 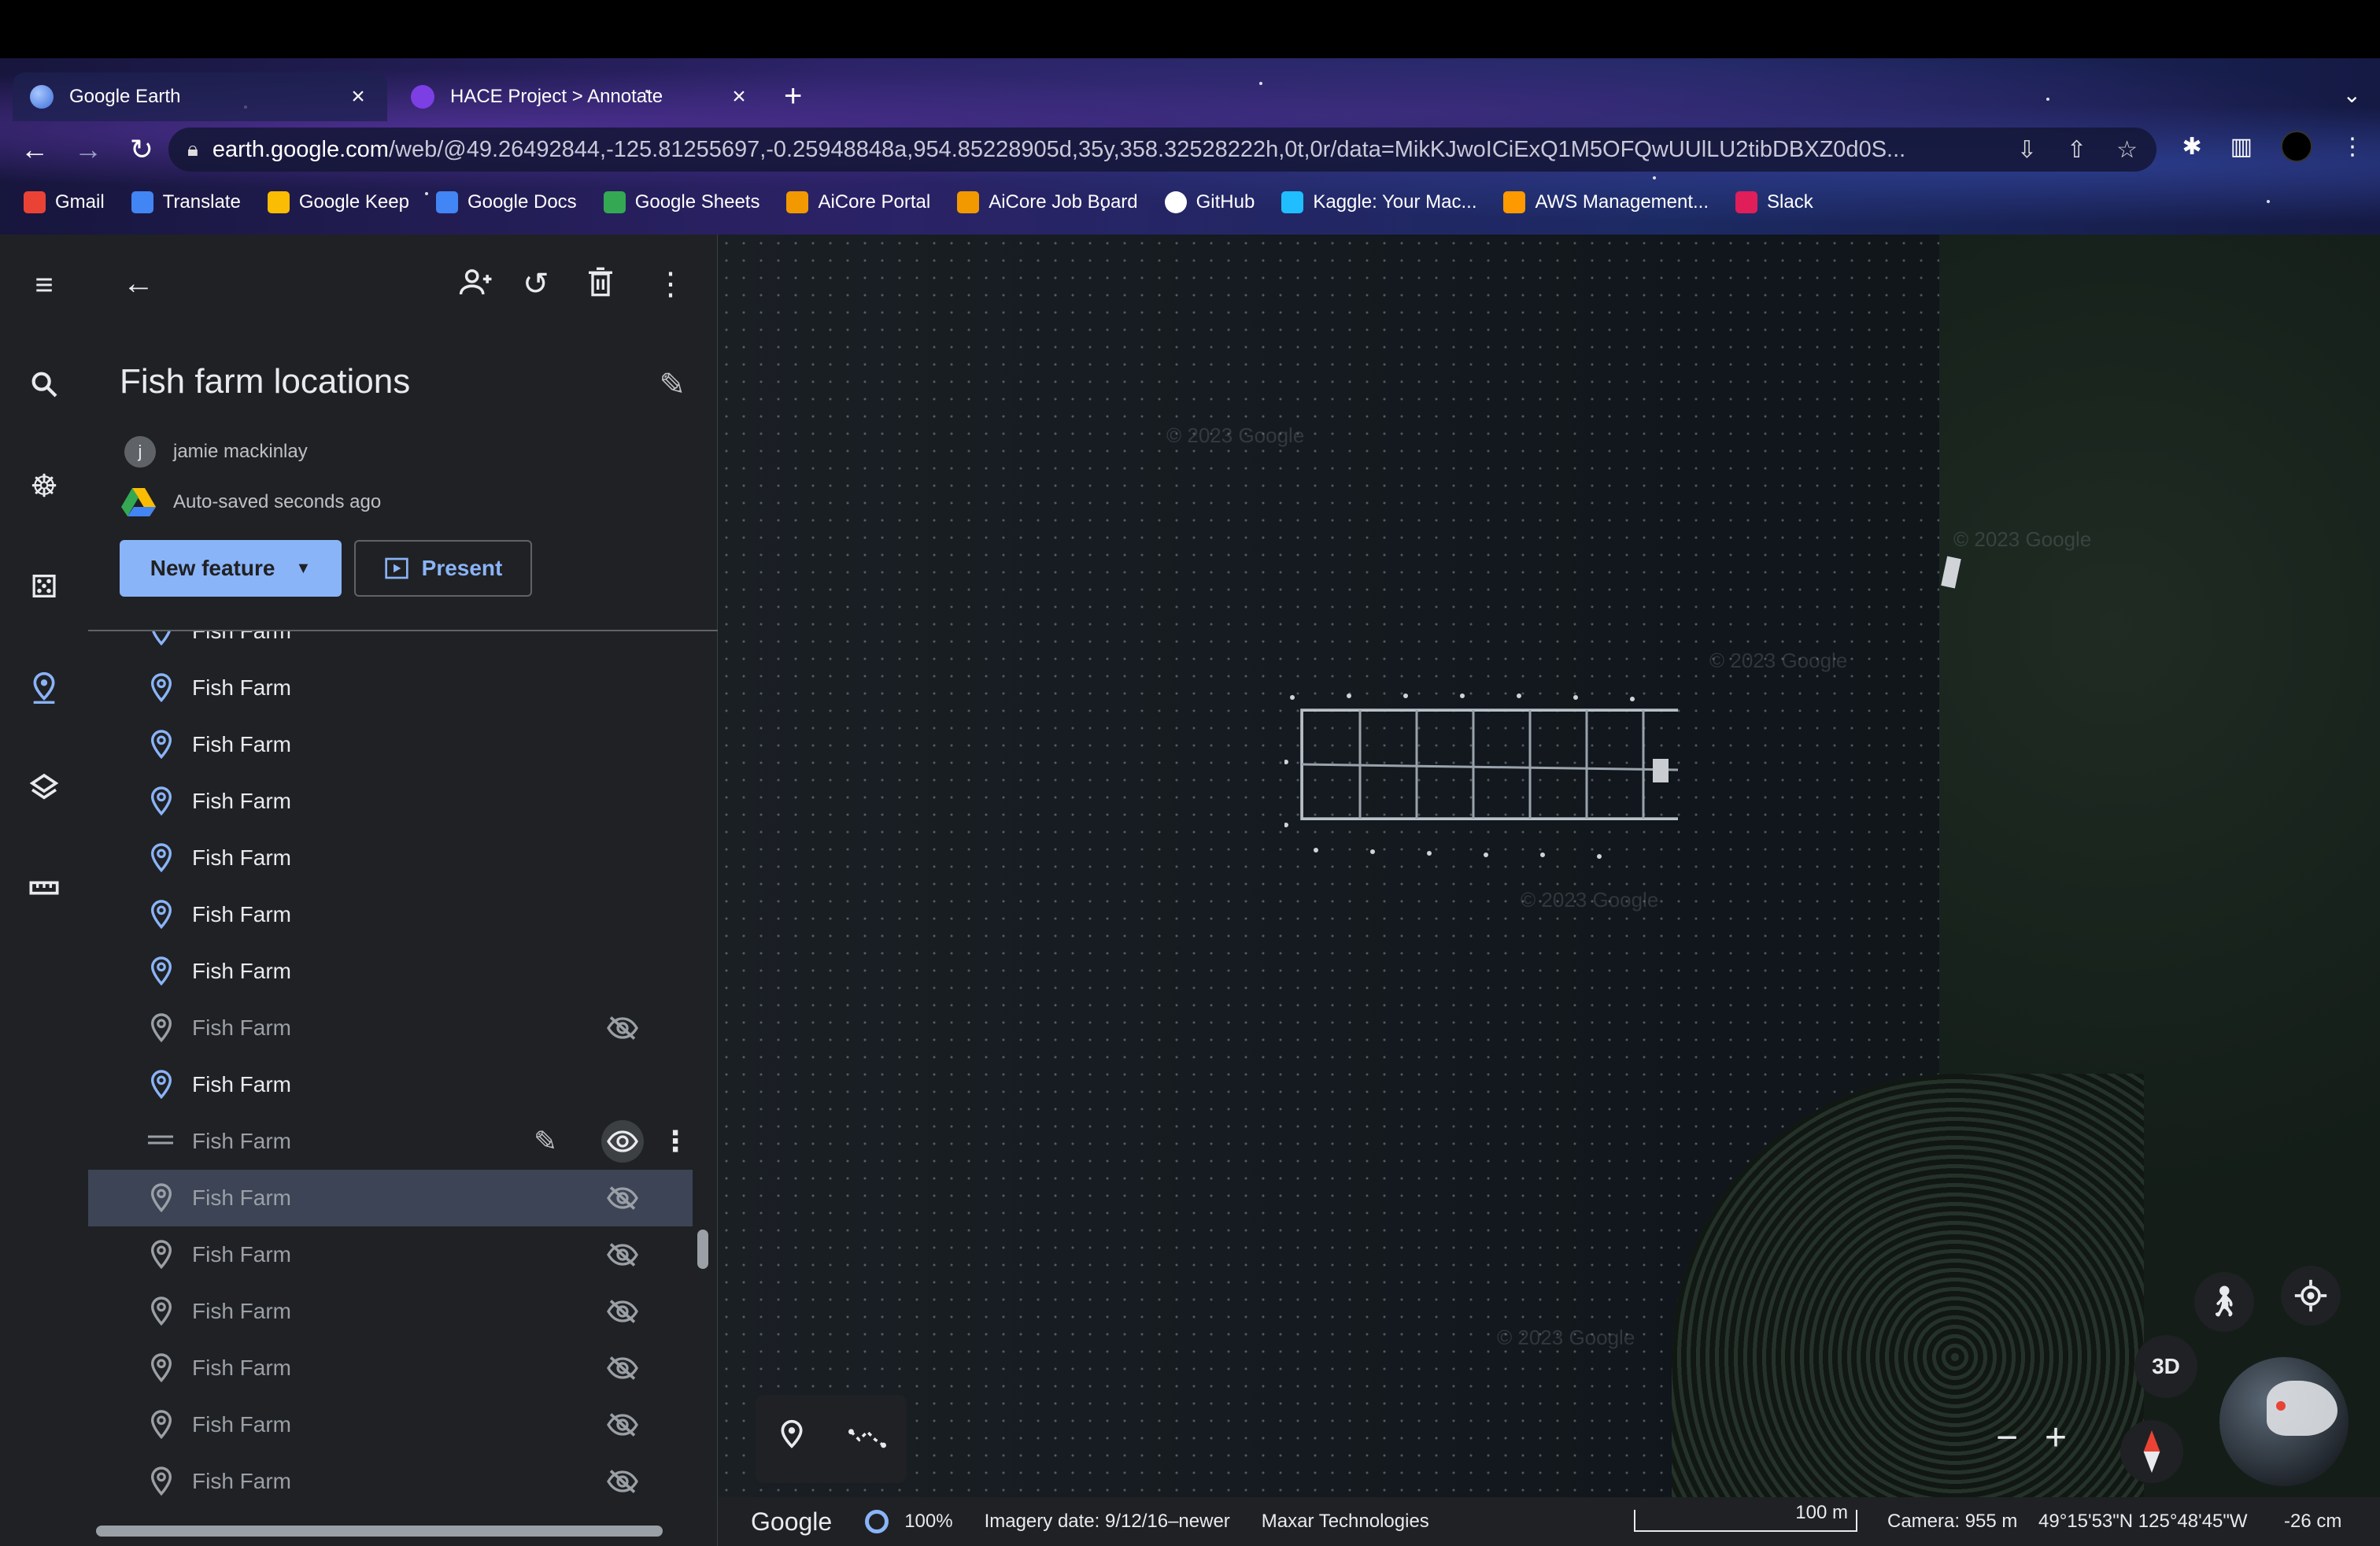 What do you see at coordinates (1514, 202) in the screenshot?
I see `aws-icon` at bounding box center [1514, 202].